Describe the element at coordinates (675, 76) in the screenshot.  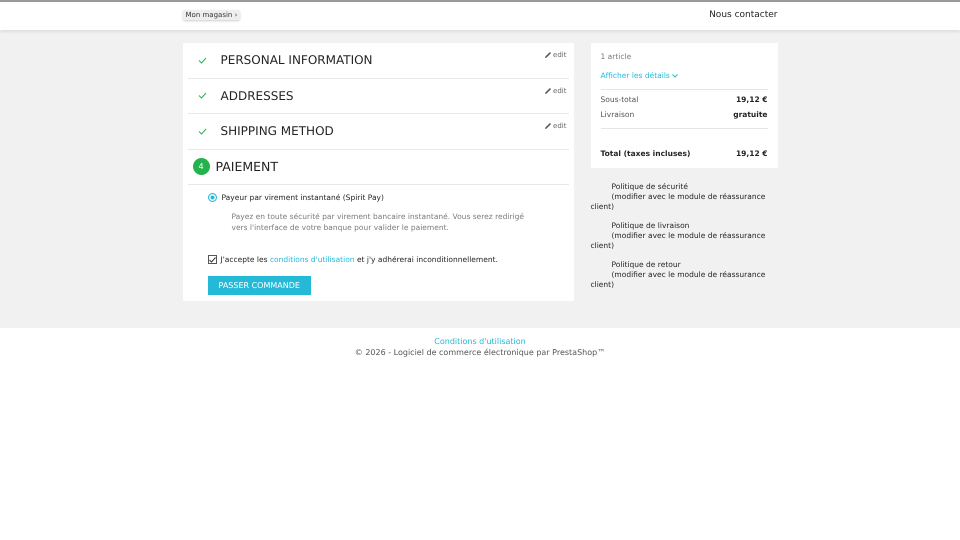
I see `chevron-icon` at that location.